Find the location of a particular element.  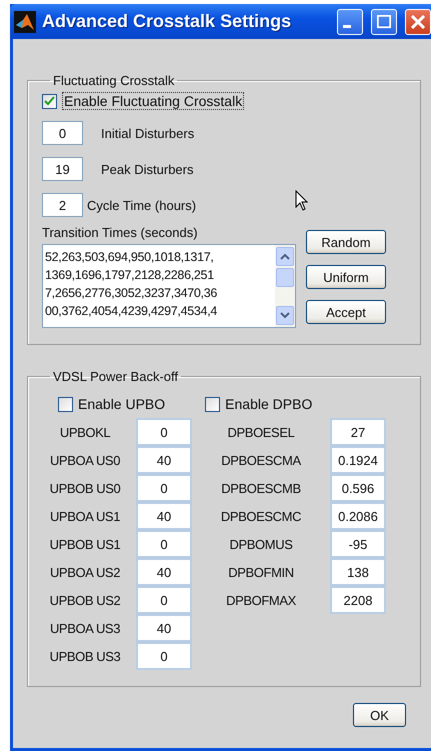

field-label: DPBOESCMC is located at coordinates (261, 516).